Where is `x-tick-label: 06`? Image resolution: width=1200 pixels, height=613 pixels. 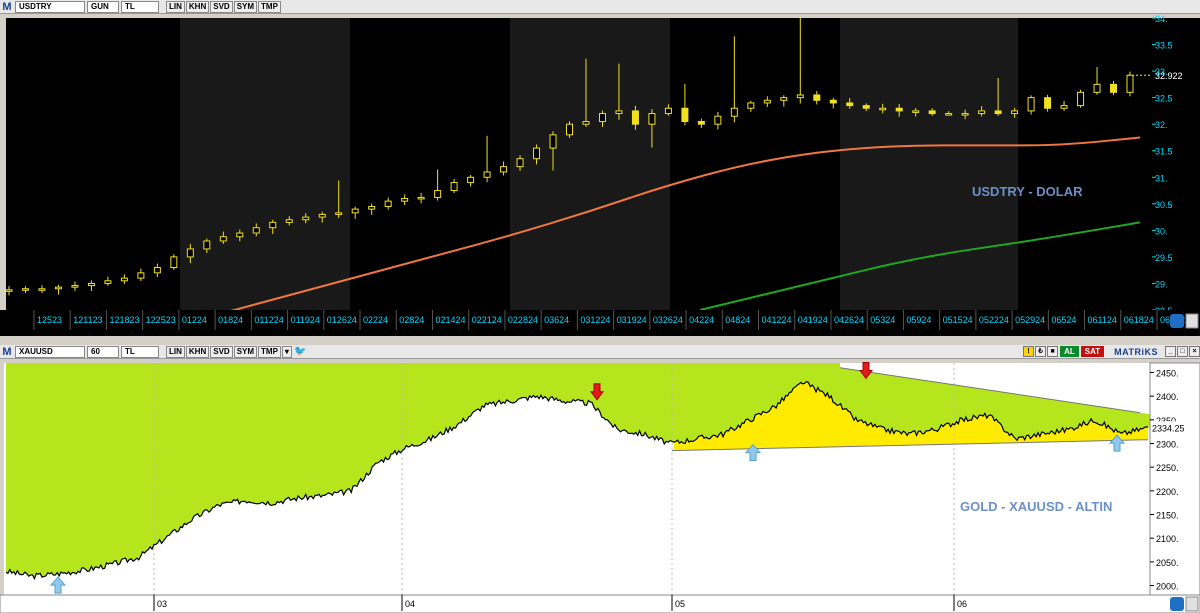
x-tick-label: 06 is located at coordinates (962, 604).